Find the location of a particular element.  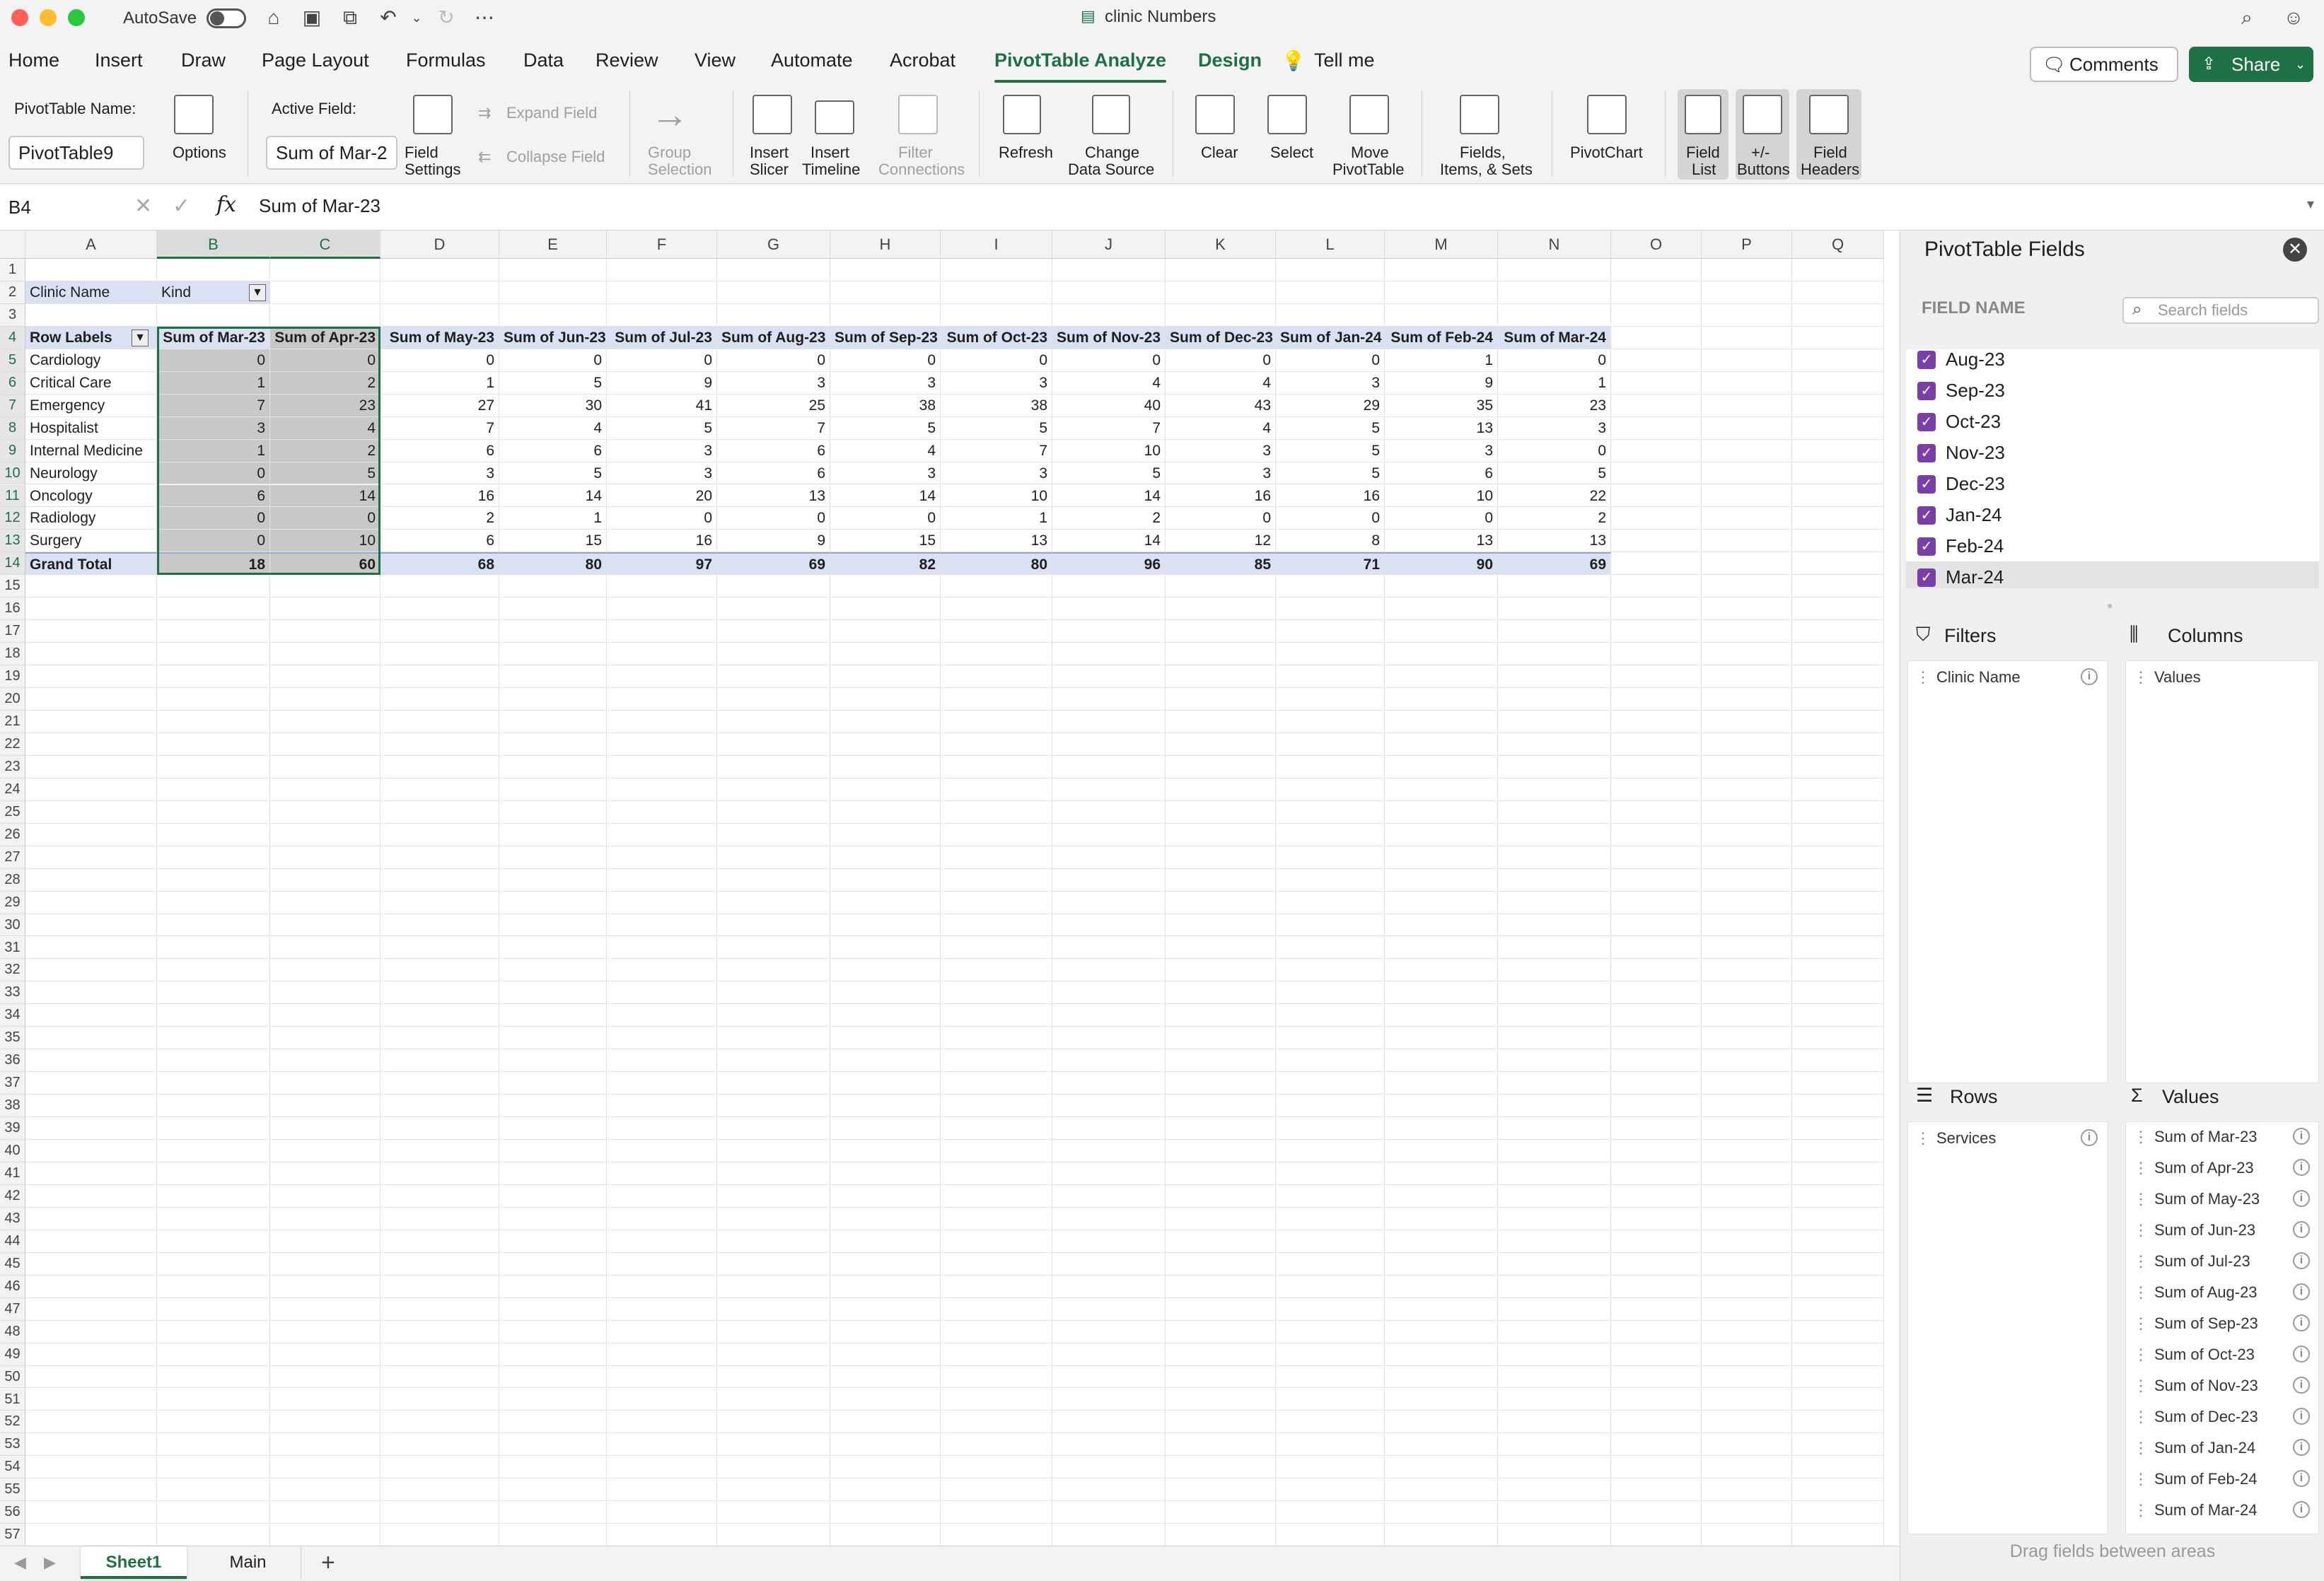

column-header: J is located at coordinates (1109, 245).